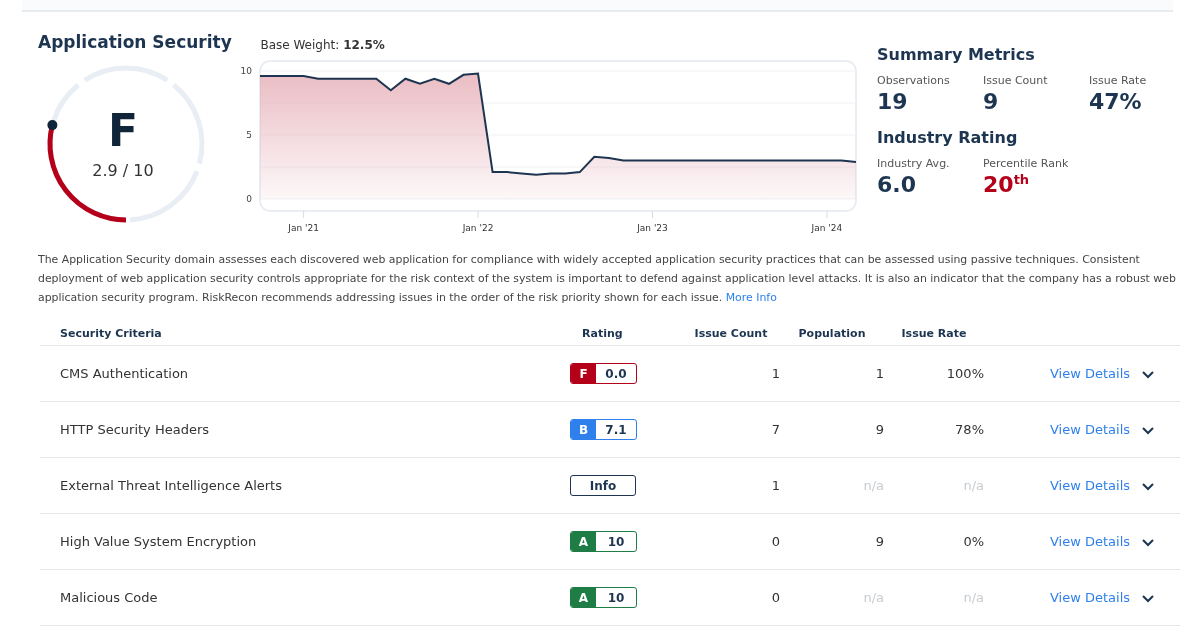 The width and height of the screenshot is (1195, 636). I want to click on column-header: Security Criteria, so click(305, 333).